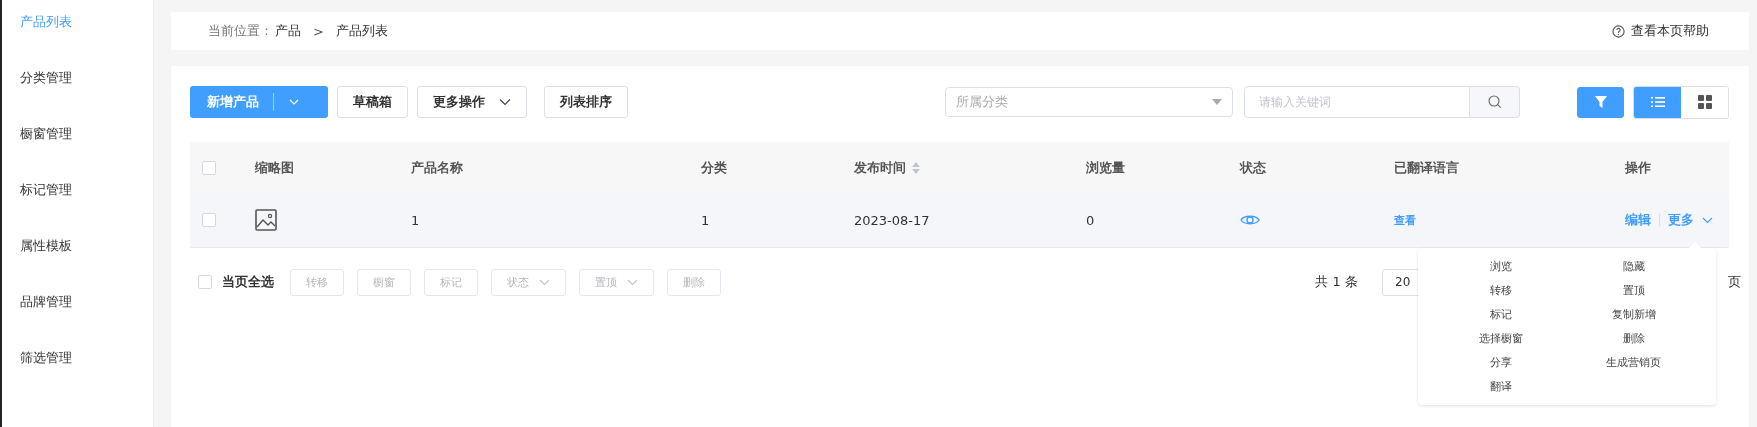  What do you see at coordinates (248, 282) in the screenshot?
I see `select-all-label: 当页全选` at bounding box center [248, 282].